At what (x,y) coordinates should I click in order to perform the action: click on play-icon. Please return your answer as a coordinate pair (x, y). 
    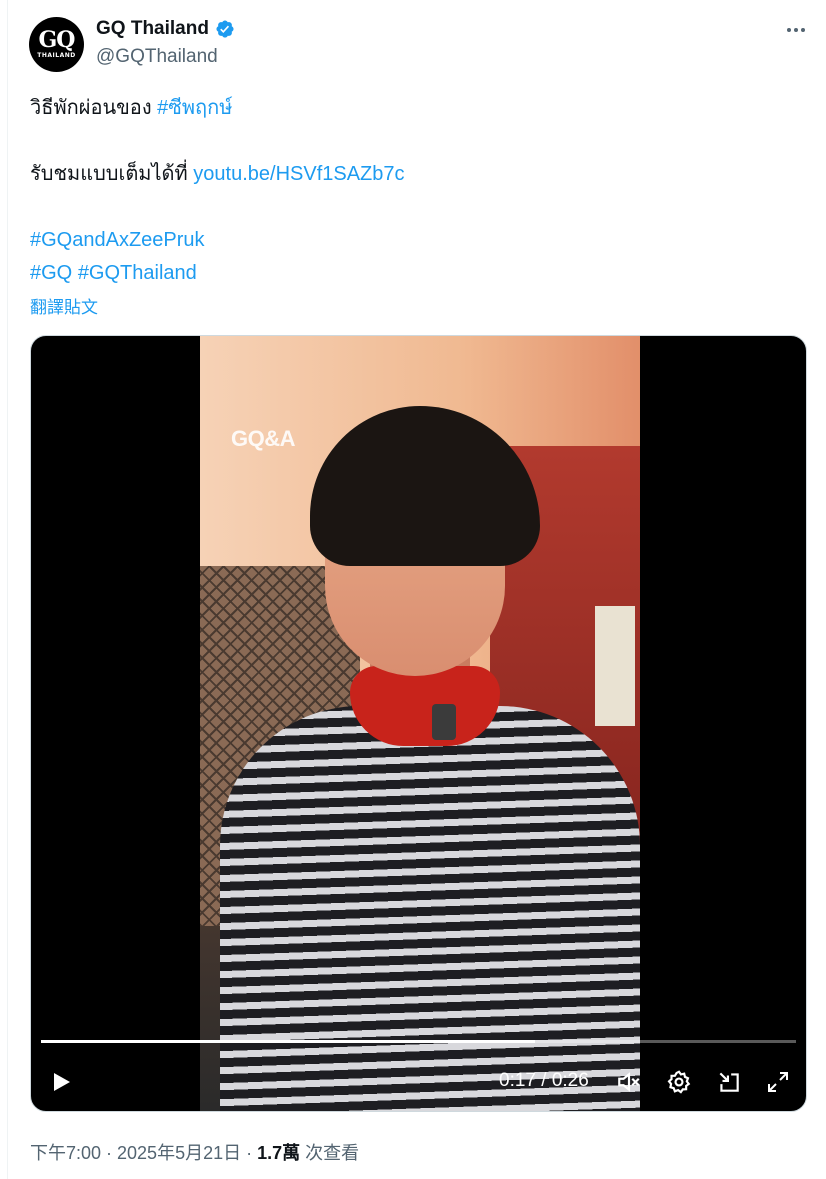
    Looking at the image, I should click on (62, 1082).